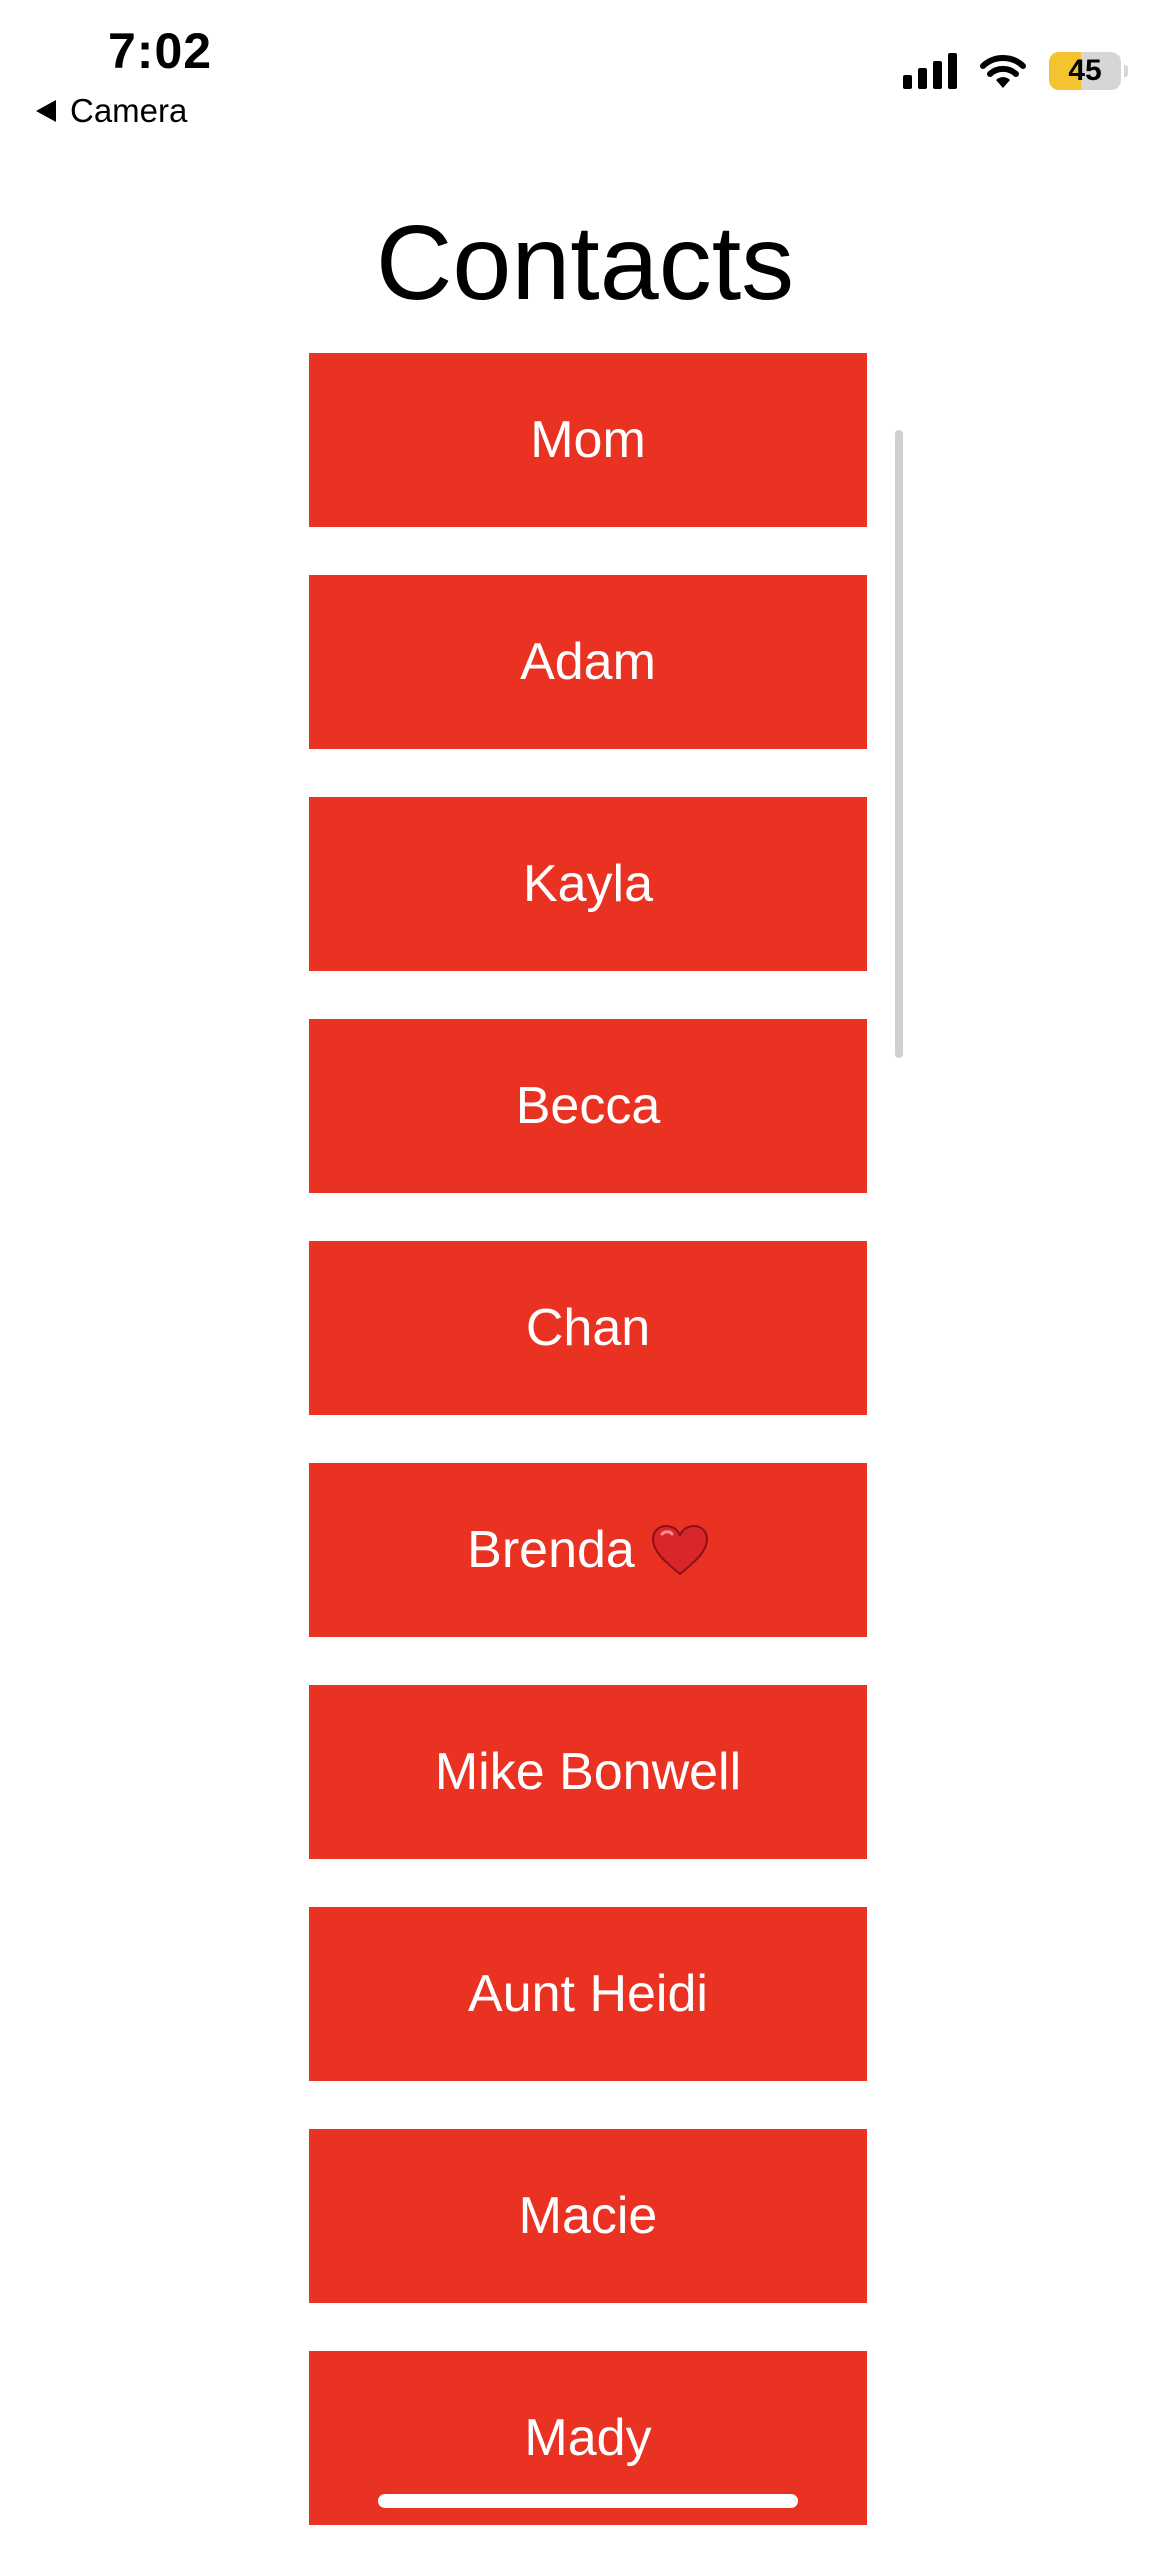 The image size is (1170, 2573). I want to click on contact-label: Mike Bonwell, so click(588, 1772).